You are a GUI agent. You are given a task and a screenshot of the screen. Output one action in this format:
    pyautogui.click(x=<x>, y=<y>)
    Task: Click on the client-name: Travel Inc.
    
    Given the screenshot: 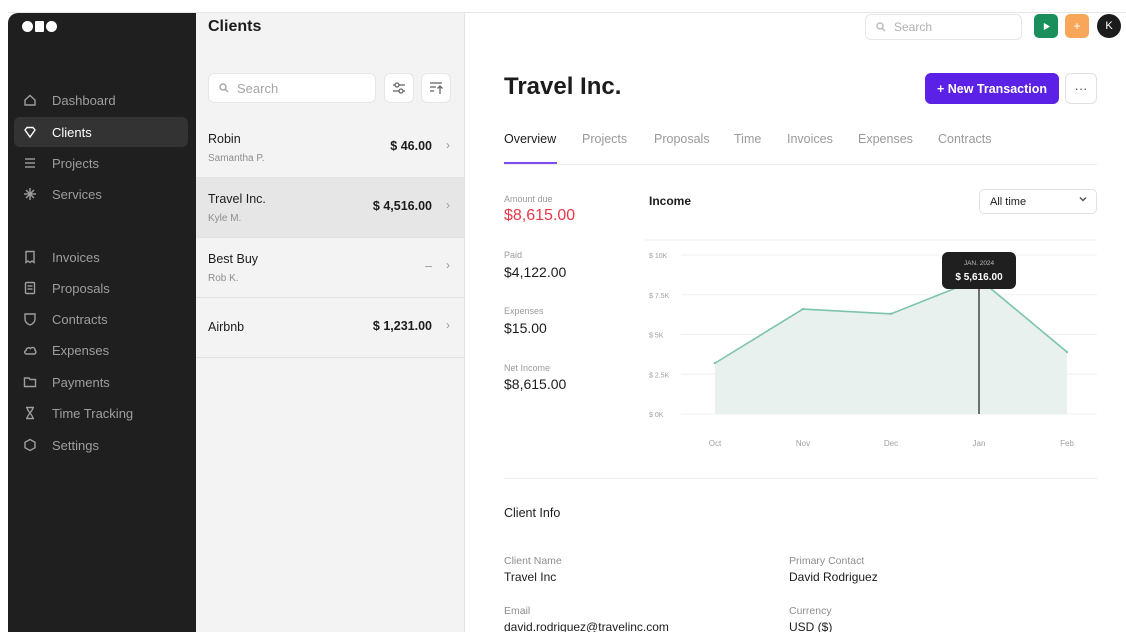 What is the action you would take?
    pyautogui.click(x=237, y=199)
    